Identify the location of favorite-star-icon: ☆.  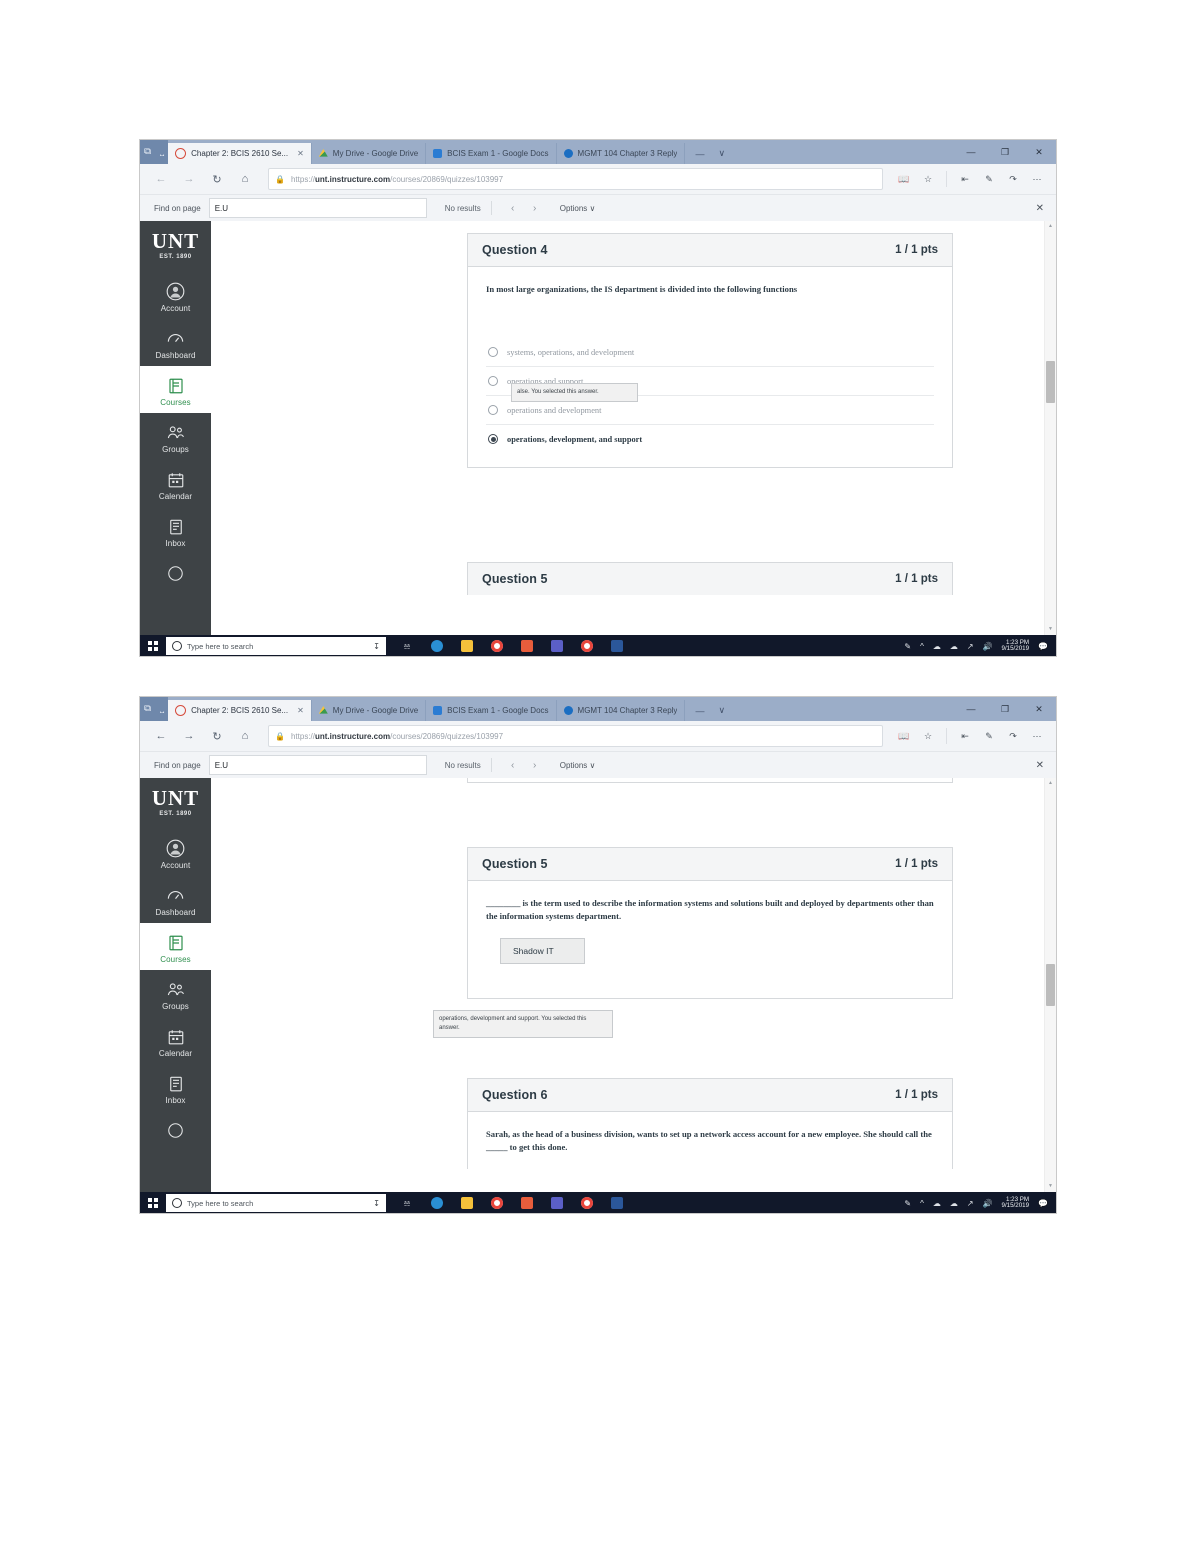
(928, 179).